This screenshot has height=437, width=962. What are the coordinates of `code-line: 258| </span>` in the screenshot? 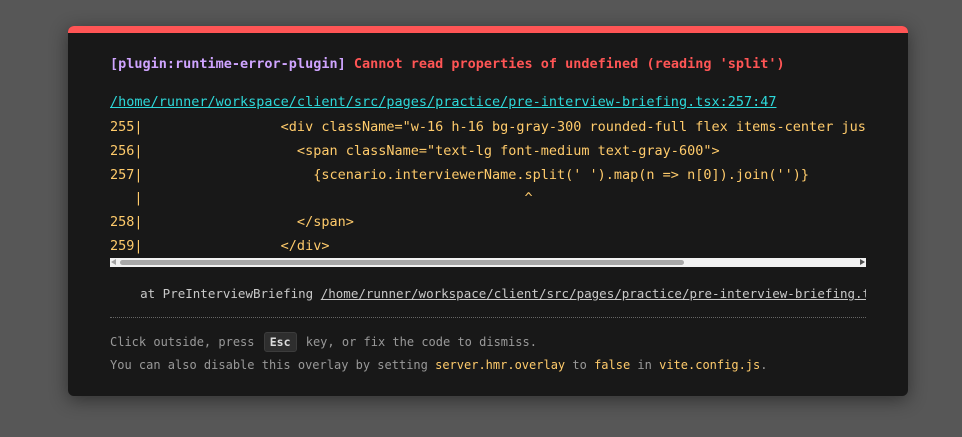 It's located at (232, 222).